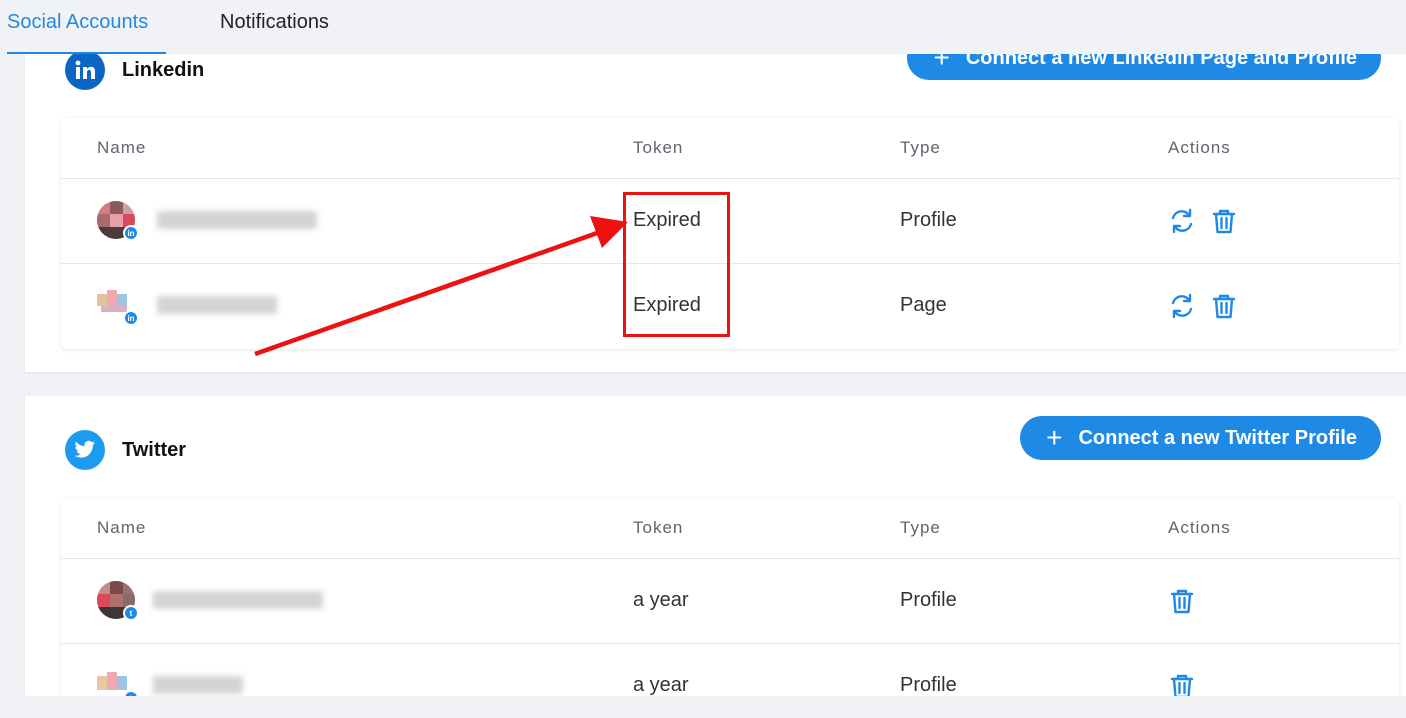 This screenshot has height=718, width=1406. What do you see at coordinates (703, 707) in the screenshot?
I see `page-footer-strip` at bounding box center [703, 707].